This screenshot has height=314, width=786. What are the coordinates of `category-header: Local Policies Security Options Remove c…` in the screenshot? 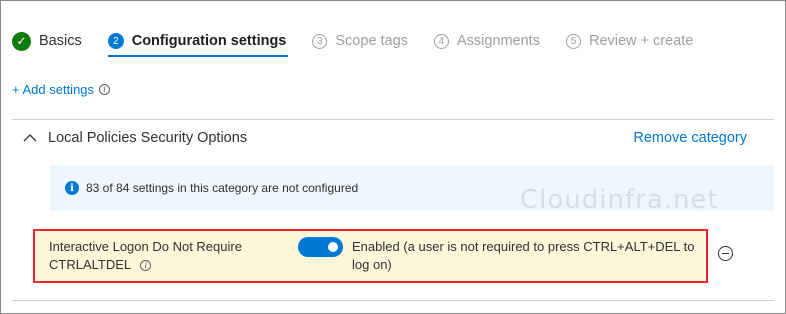 It's located at (384, 138).